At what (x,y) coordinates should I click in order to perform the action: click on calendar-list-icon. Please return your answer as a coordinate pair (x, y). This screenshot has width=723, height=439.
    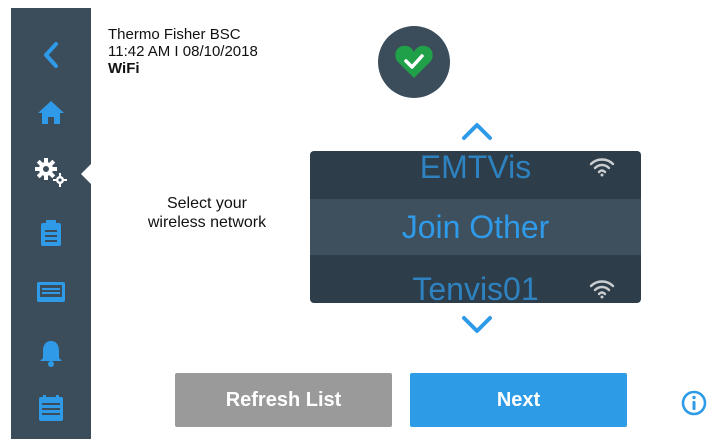
    Looking at the image, I should click on (51, 408).